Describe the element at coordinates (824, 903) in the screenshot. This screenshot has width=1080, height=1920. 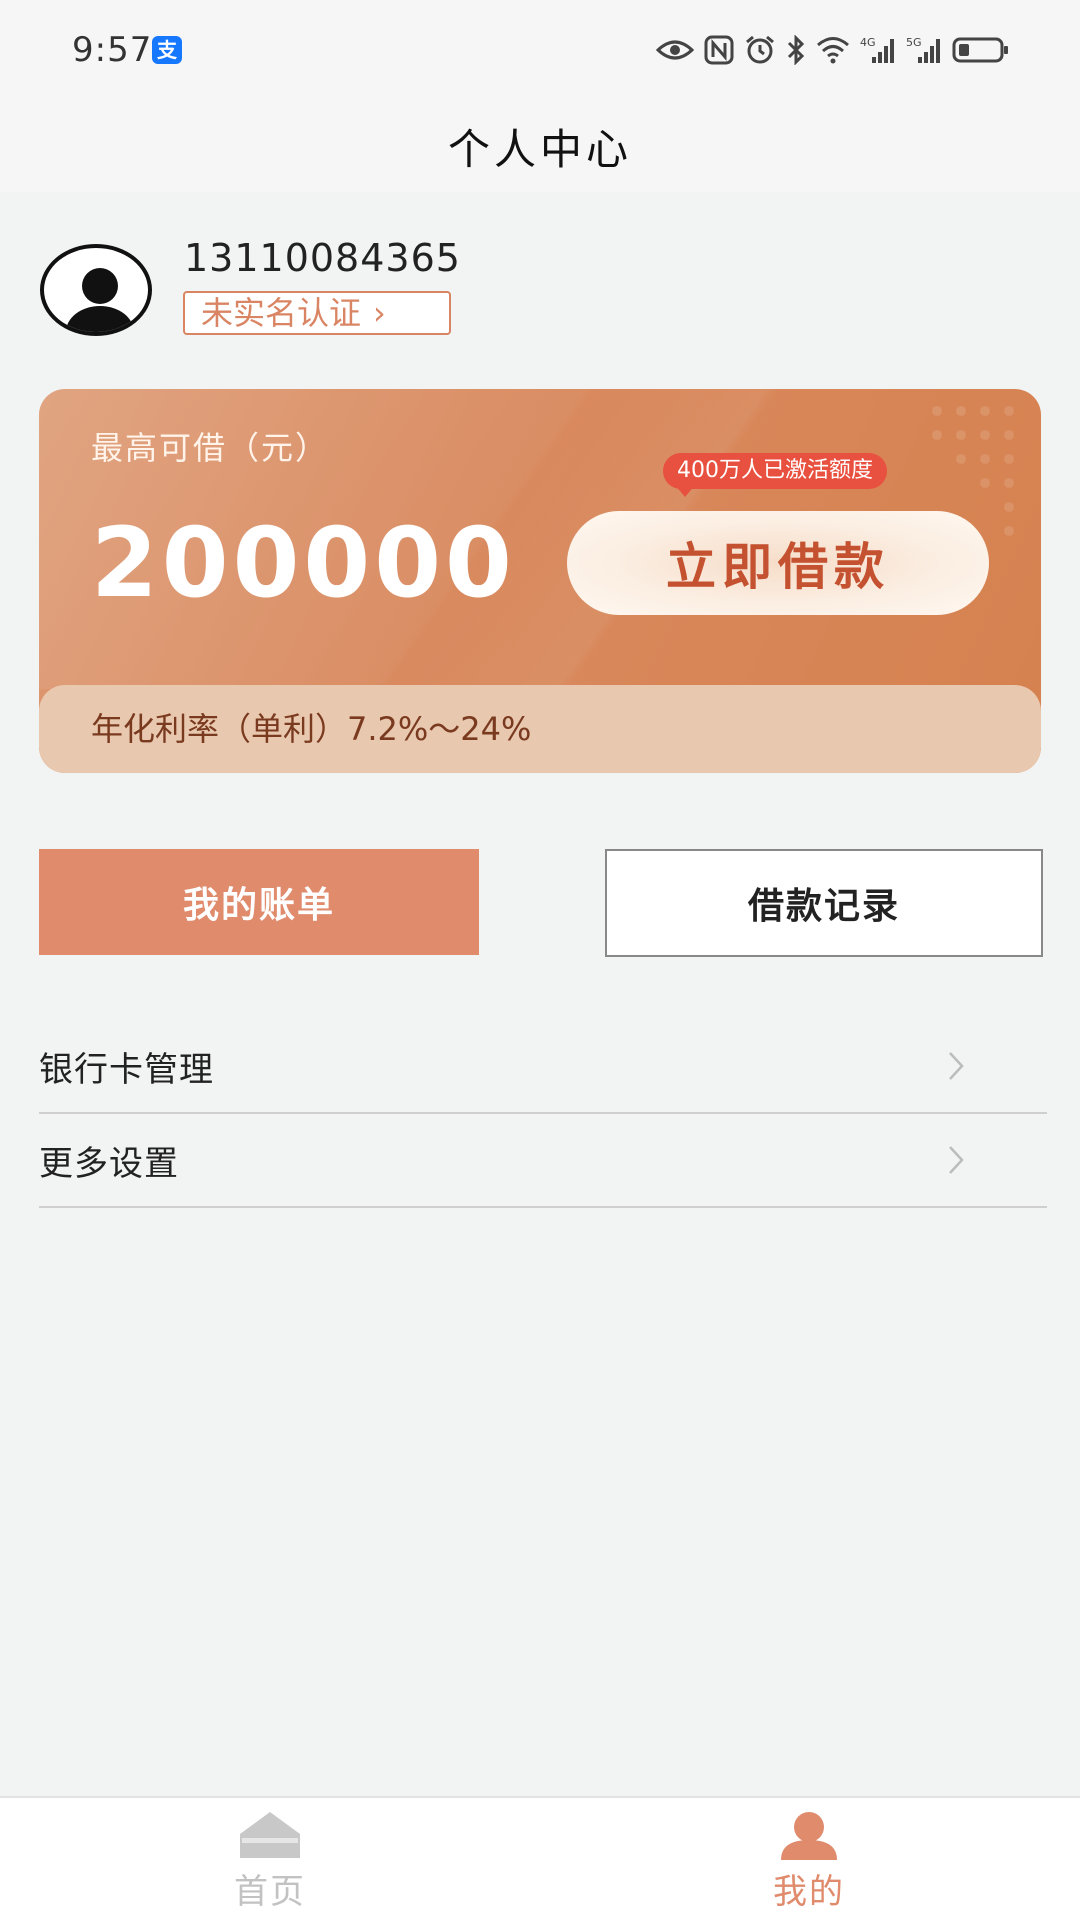
I see `loan-records-button: 借款记录` at that location.